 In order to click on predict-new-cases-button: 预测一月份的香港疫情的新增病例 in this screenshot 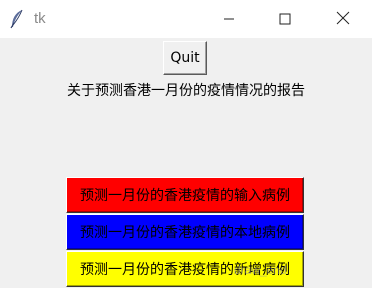, I will do `click(185, 269)`.